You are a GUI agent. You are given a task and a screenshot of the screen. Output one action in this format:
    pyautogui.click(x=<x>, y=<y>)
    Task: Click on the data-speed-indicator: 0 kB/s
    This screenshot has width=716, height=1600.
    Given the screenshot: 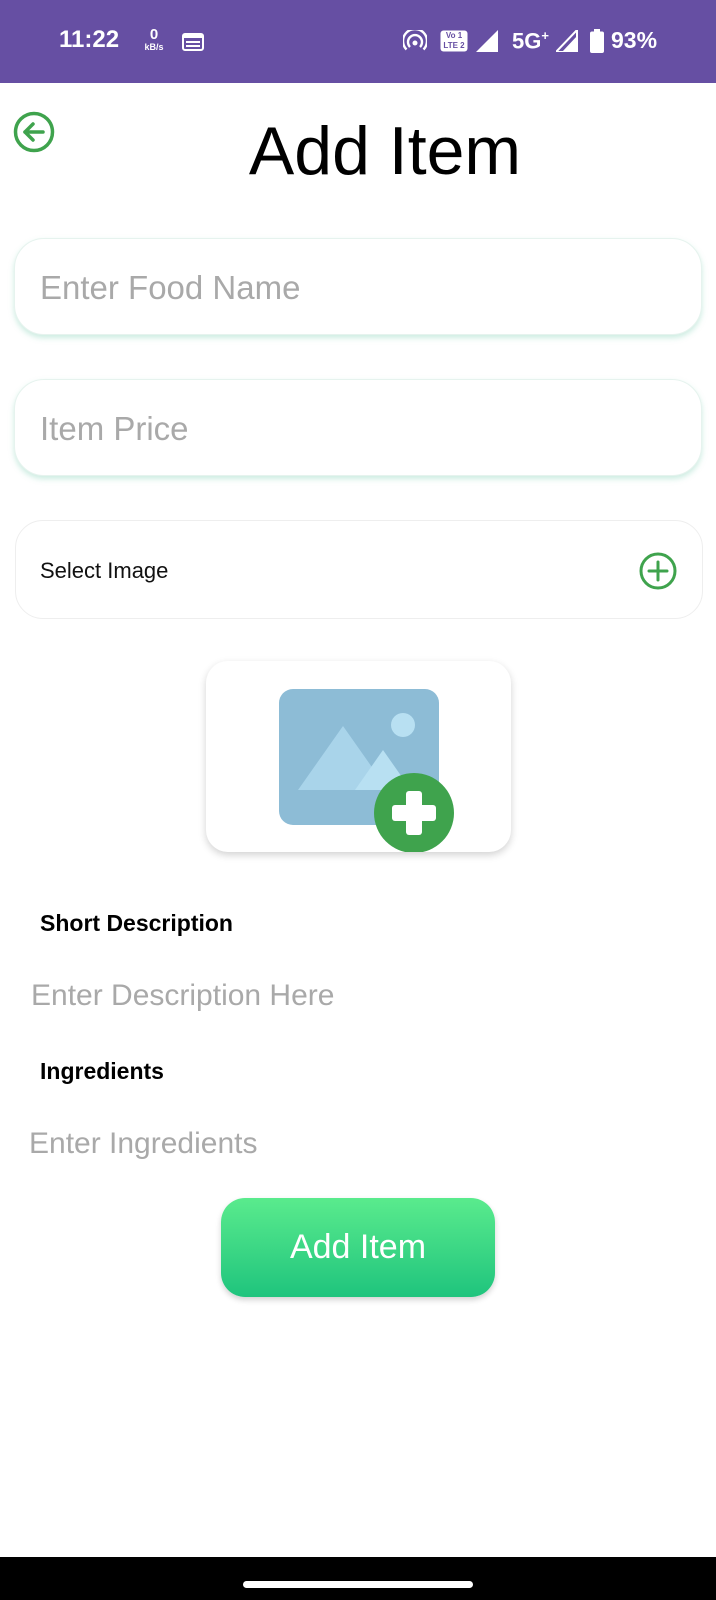 What is the action you would take?
    pyautogui.click(x=154, y=39)
    